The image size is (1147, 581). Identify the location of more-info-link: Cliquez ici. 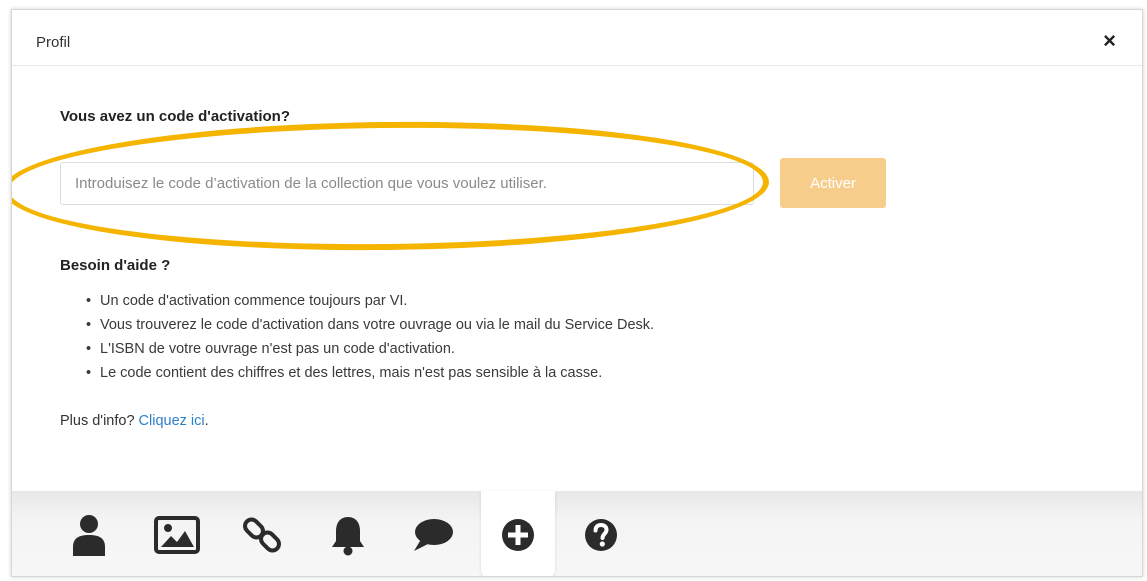
(172, 421).